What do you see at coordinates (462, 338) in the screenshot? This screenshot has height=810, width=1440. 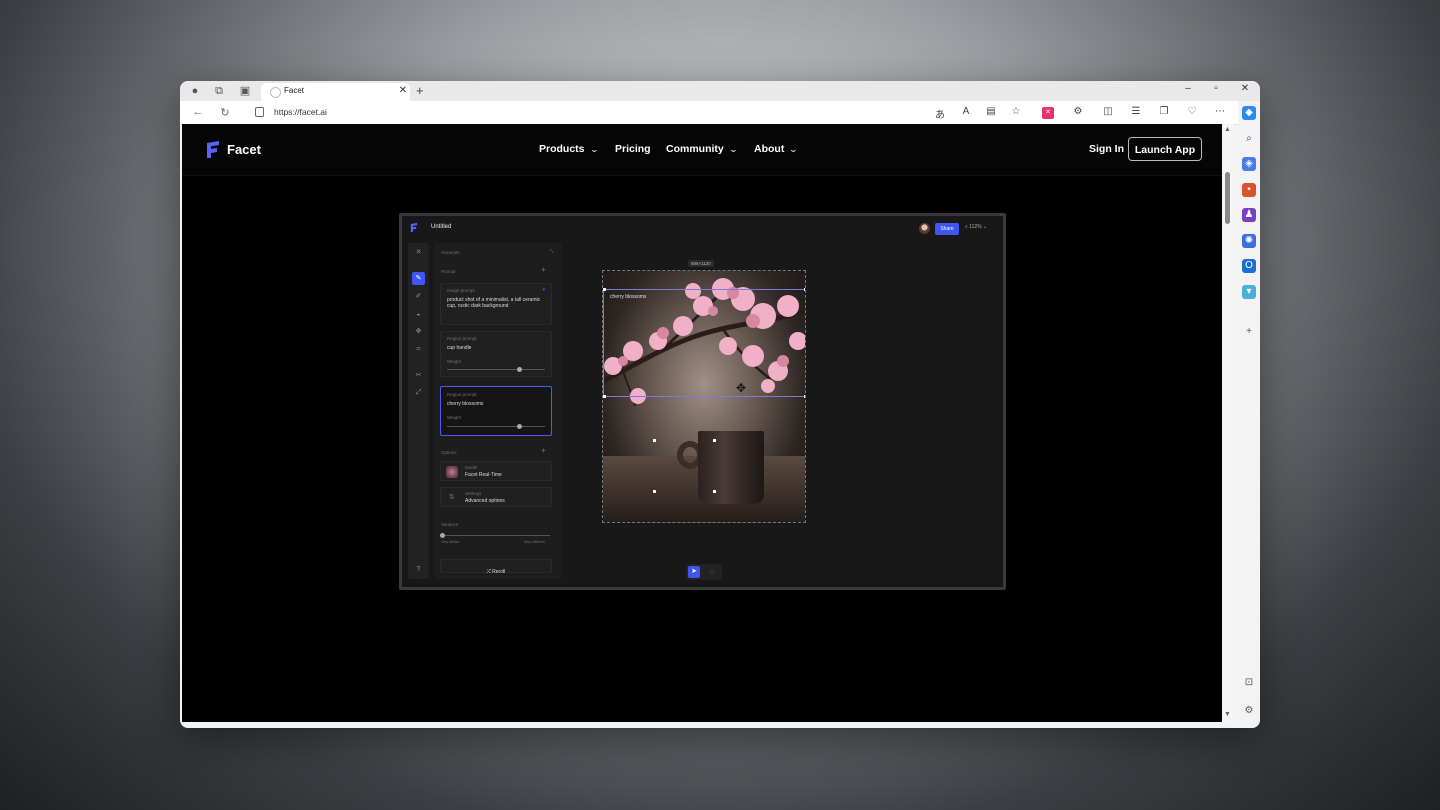 I see `region-prompt-label: Region prompt` at bounding box center [462, 338].